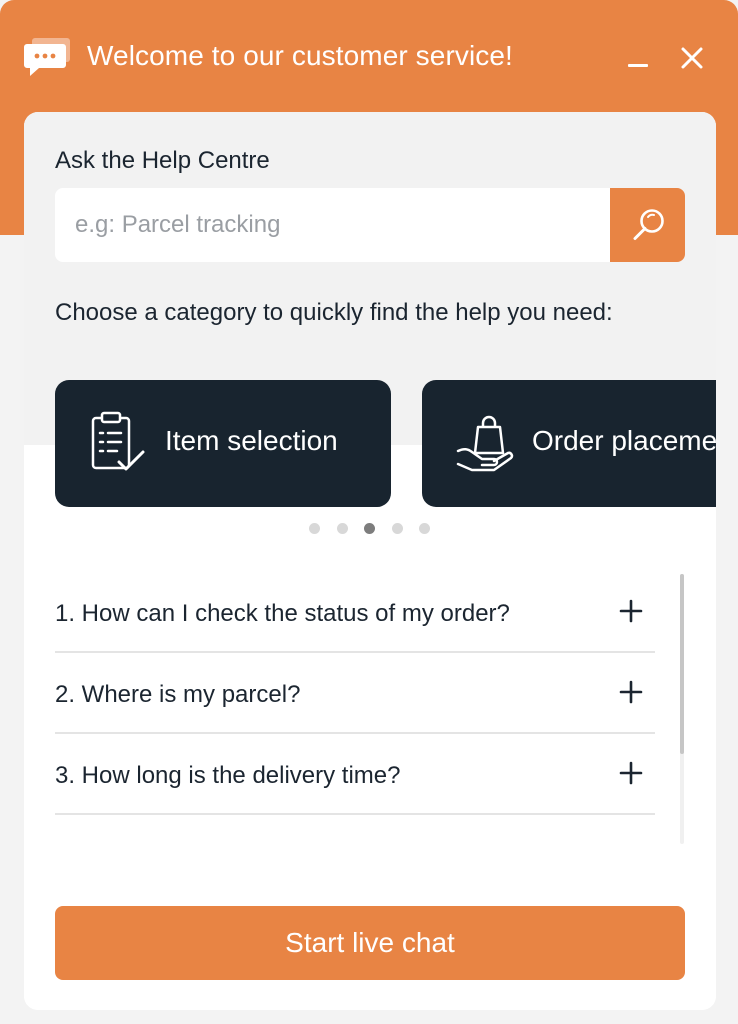  I want to click on category-card-item-selection: Item selection, so click(223, 443).